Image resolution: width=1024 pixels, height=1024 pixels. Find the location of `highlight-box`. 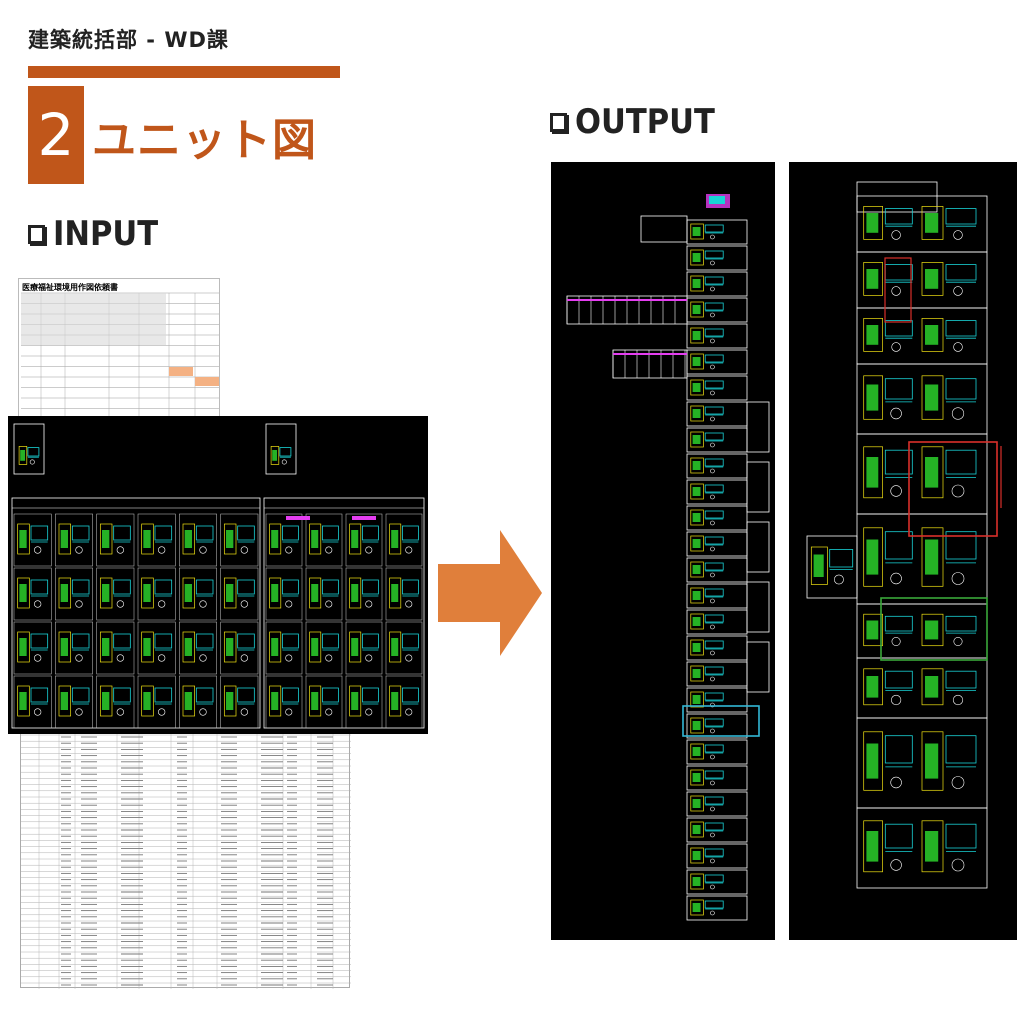

highlight-box is located at coordinates (898, 290).